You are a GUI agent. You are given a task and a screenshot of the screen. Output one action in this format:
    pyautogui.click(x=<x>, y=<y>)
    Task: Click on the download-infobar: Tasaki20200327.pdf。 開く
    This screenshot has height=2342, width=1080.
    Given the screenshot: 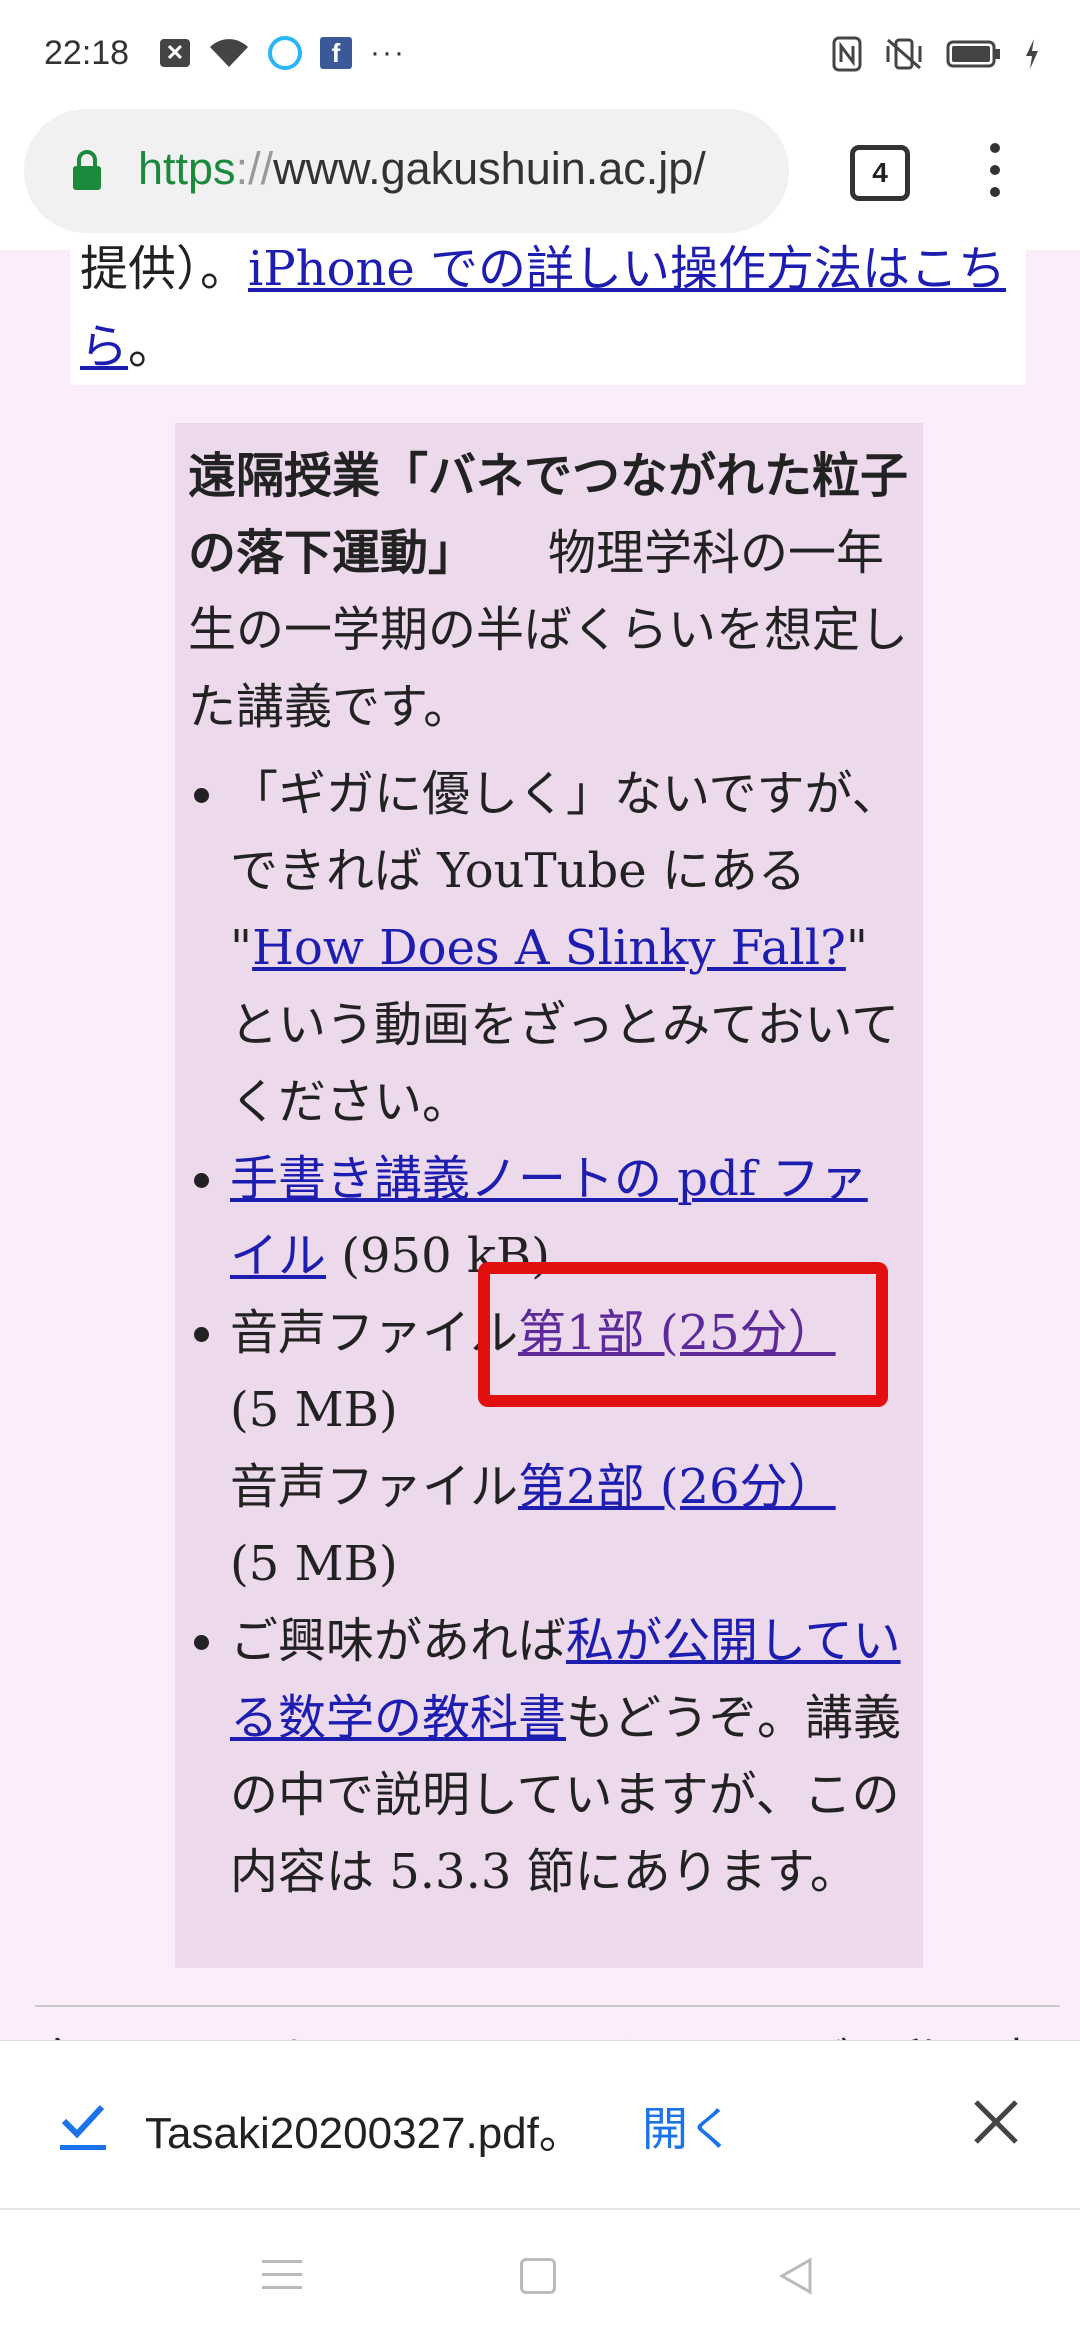 What is the action you would take?
    pyautogui.click(x=540, y=2124)
    